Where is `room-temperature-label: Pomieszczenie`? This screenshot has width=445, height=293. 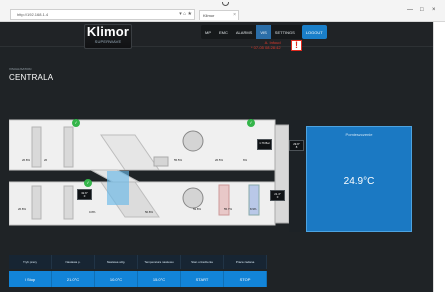 room-temperature-label: Pomieszczenie is located at coordinates (359, 134).